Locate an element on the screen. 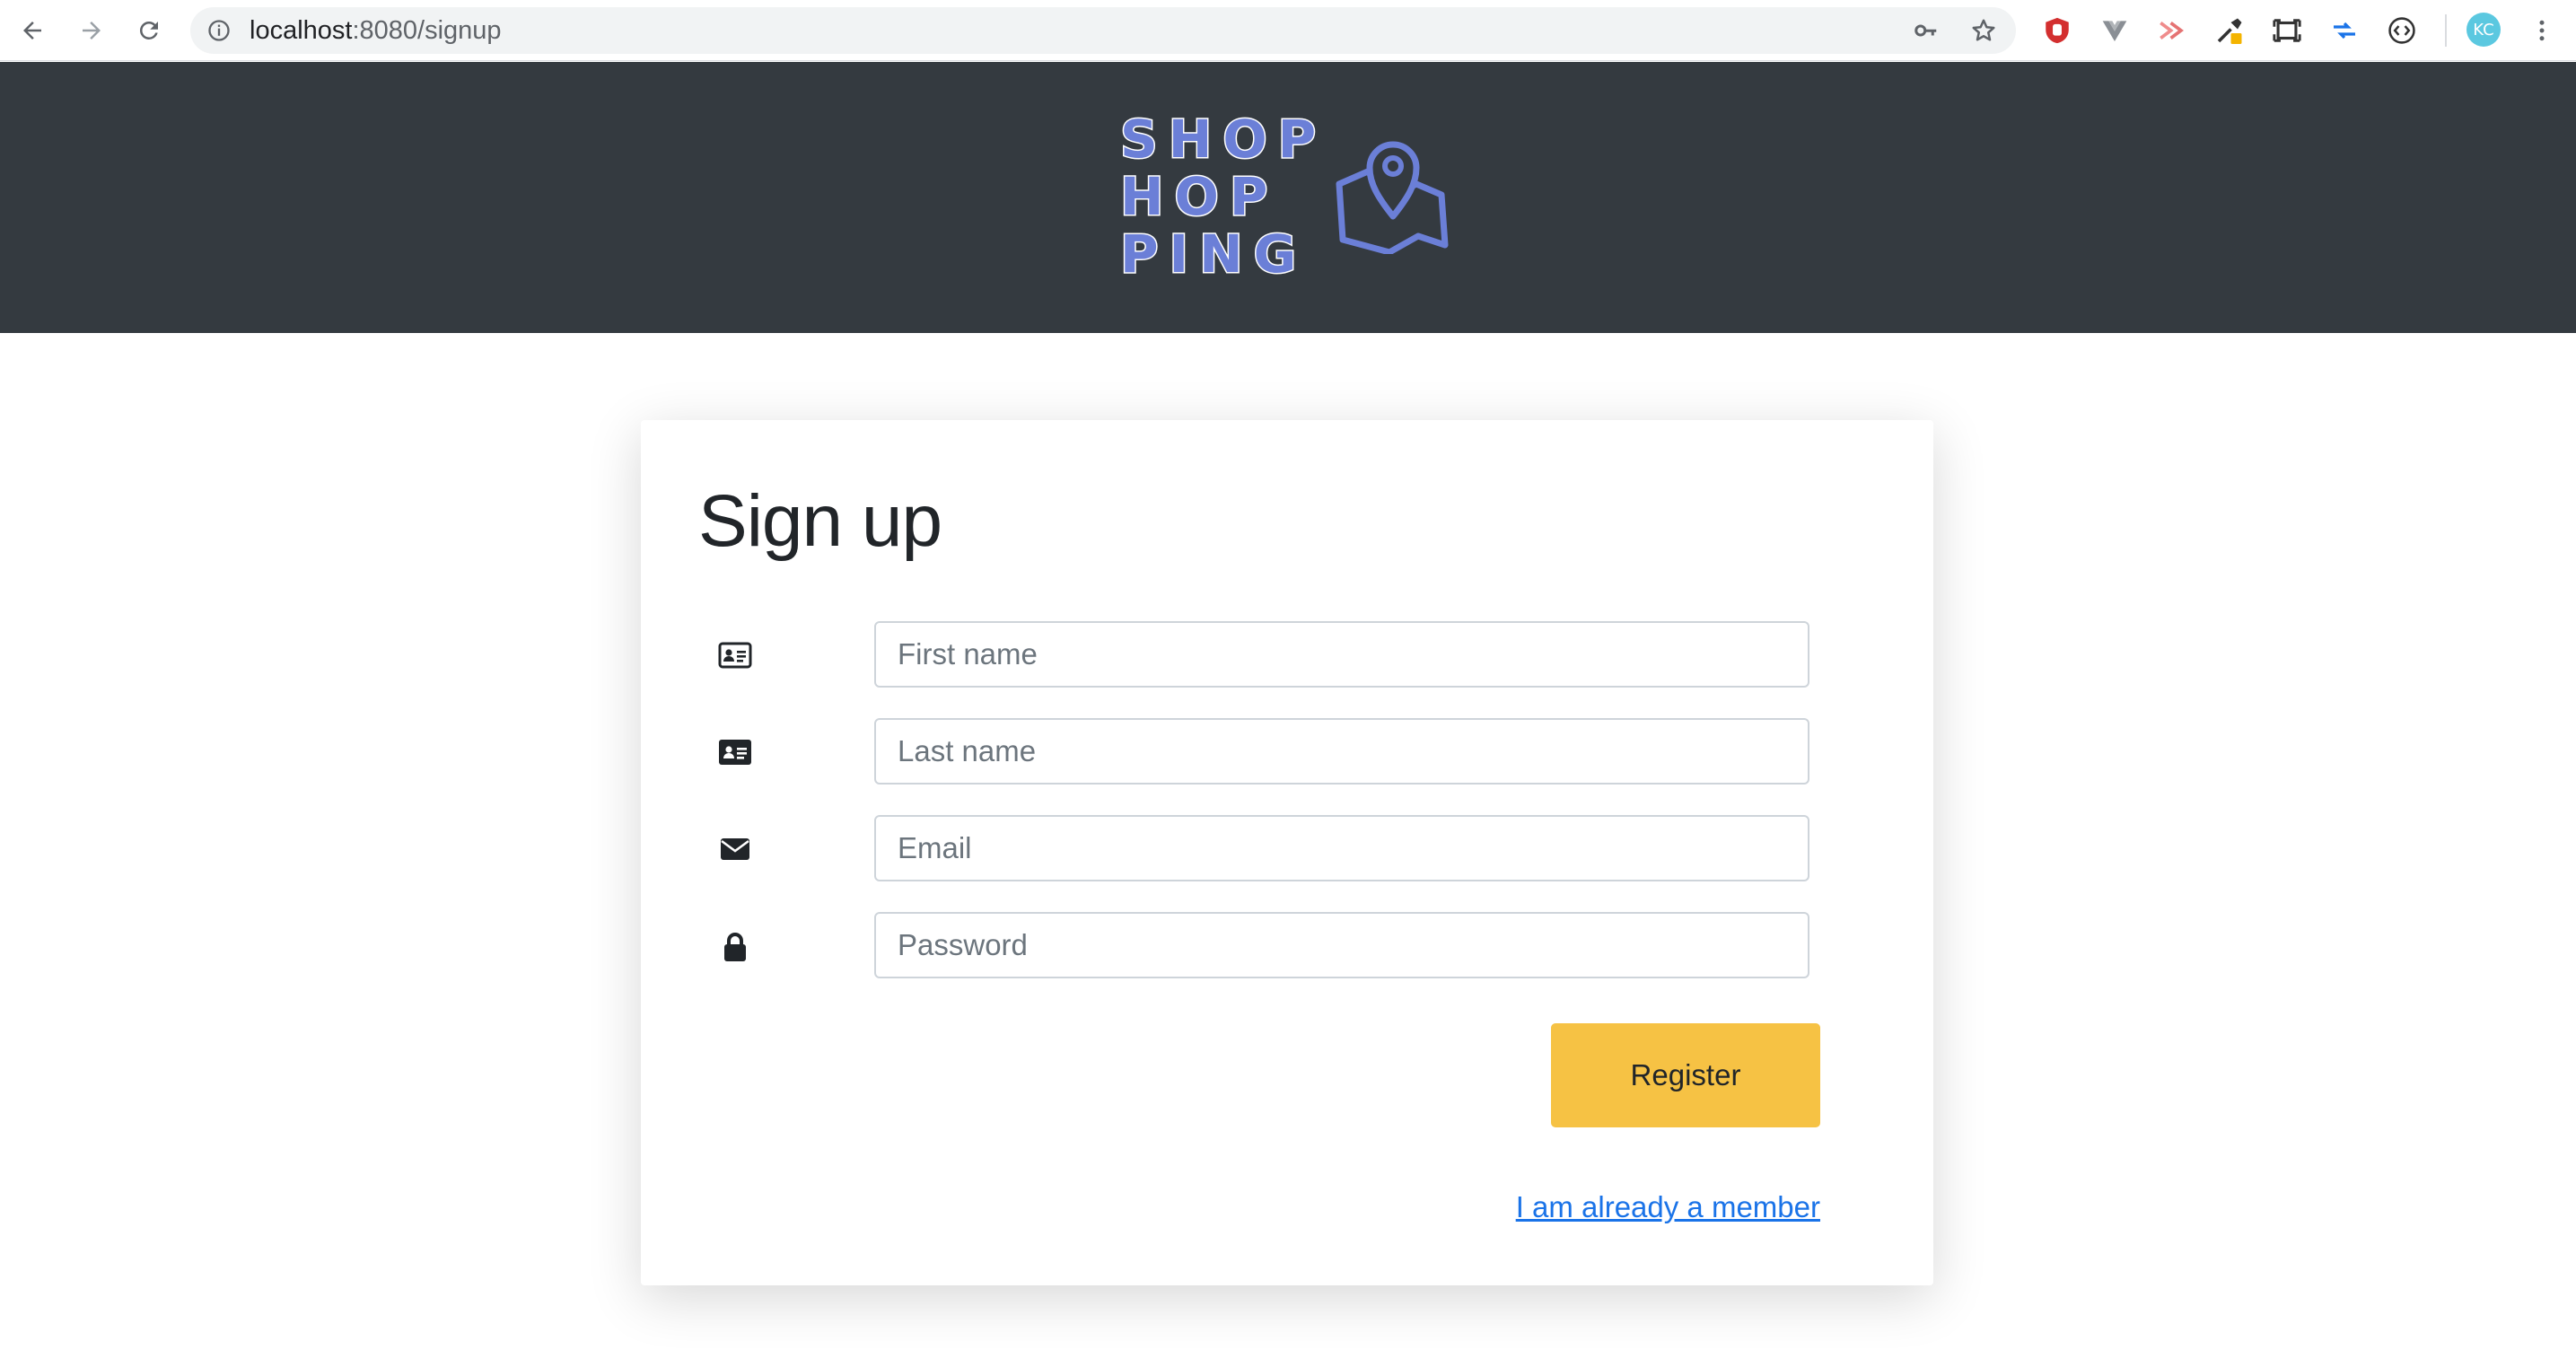 The image size is (2576, 1350). id-card-outline-icon is located at coordinates (735, 655).